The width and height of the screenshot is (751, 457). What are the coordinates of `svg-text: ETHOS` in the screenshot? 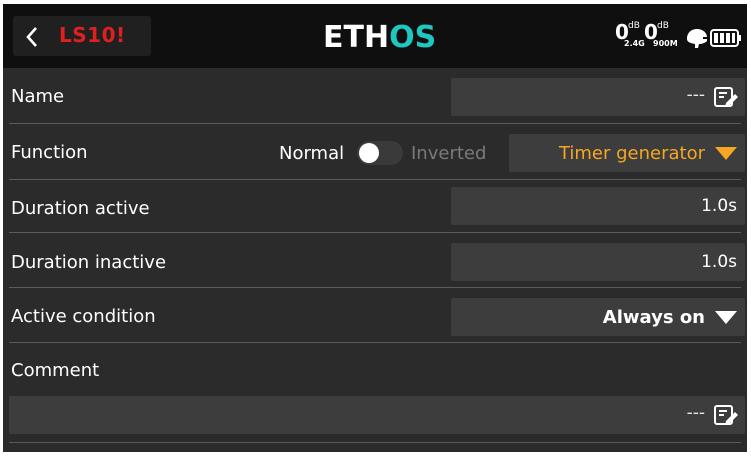 It's located at (379, 37).